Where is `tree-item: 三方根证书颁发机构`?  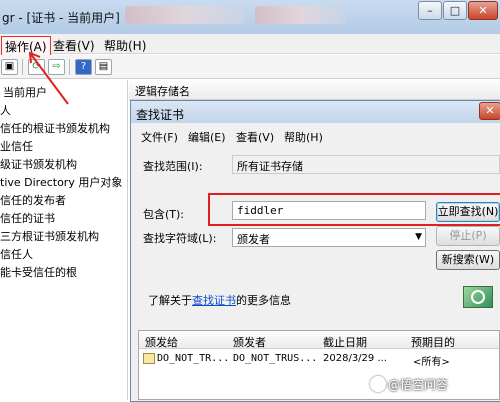 tree-item: 三方根证书颁发机构 is located at coordinates (49, 236).